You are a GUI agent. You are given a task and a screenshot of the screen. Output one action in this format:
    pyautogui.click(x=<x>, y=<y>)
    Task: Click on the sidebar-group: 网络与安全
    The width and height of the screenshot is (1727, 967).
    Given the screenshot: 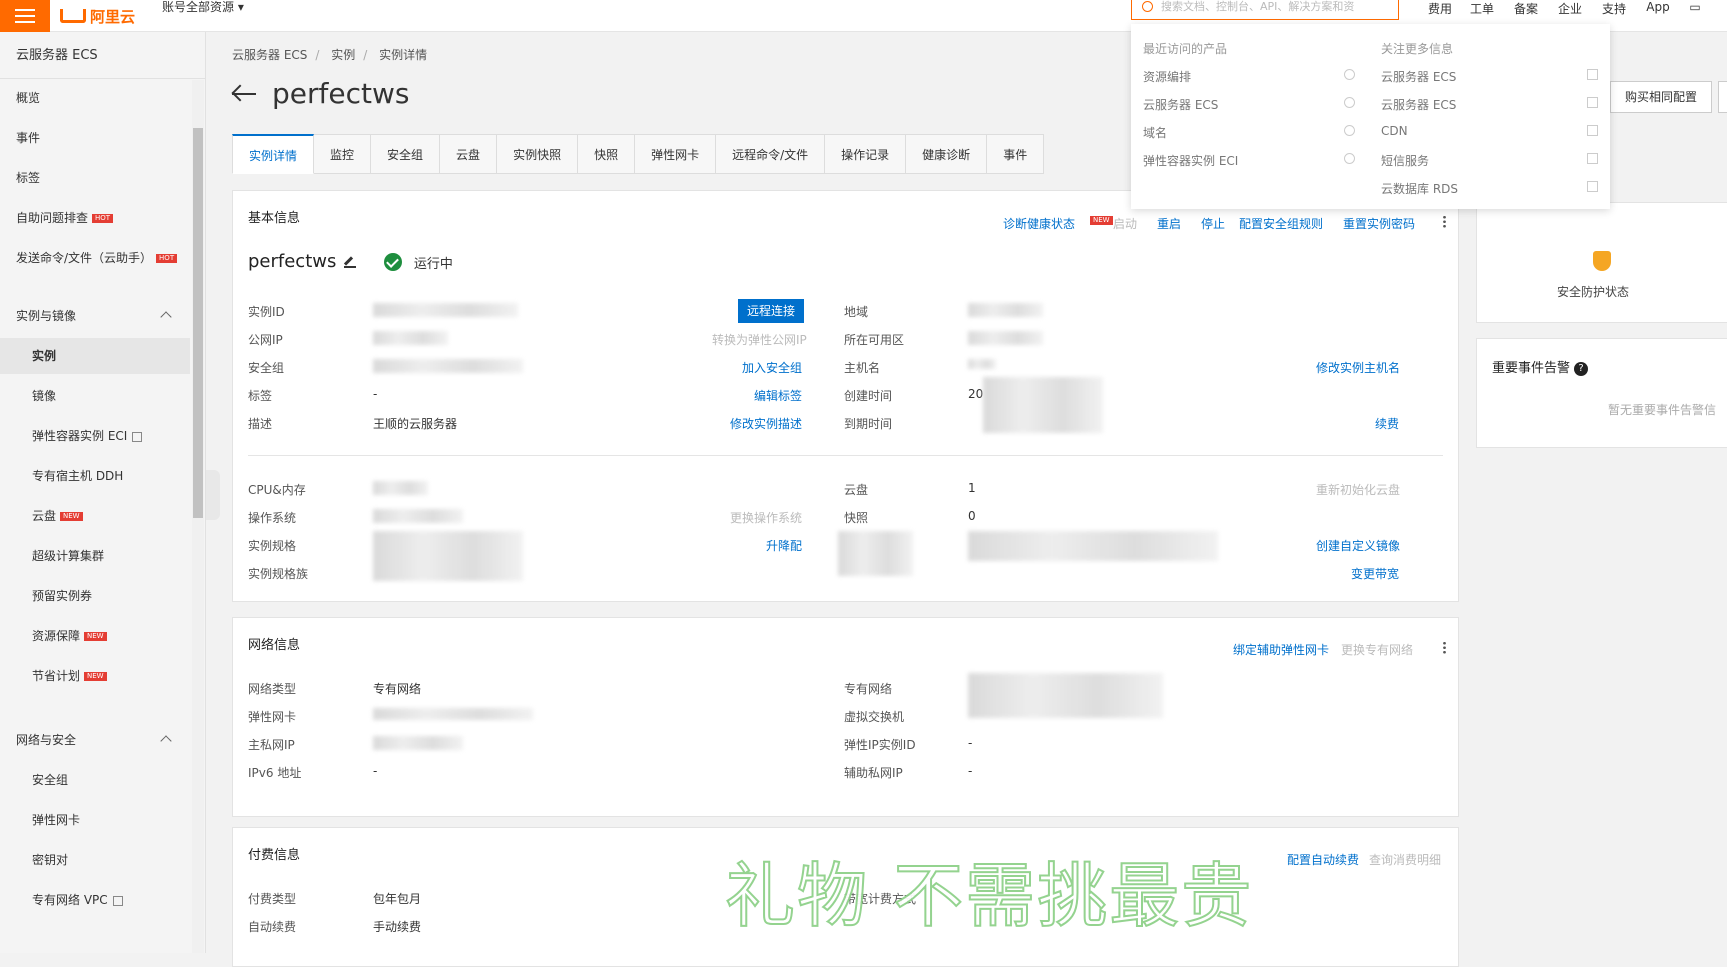 What is the action you would take?
    pyautogui.click(x=95, y=740)
    